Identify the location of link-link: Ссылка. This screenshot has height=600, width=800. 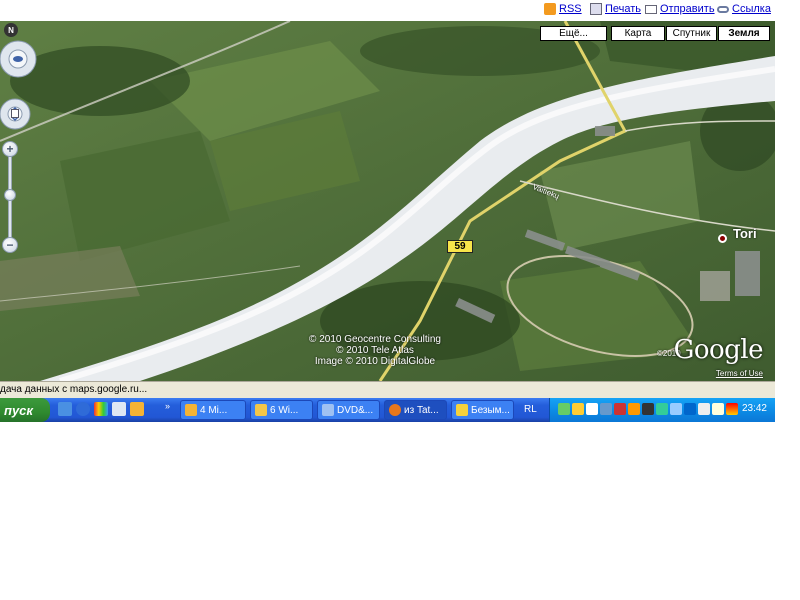
(744, 9).